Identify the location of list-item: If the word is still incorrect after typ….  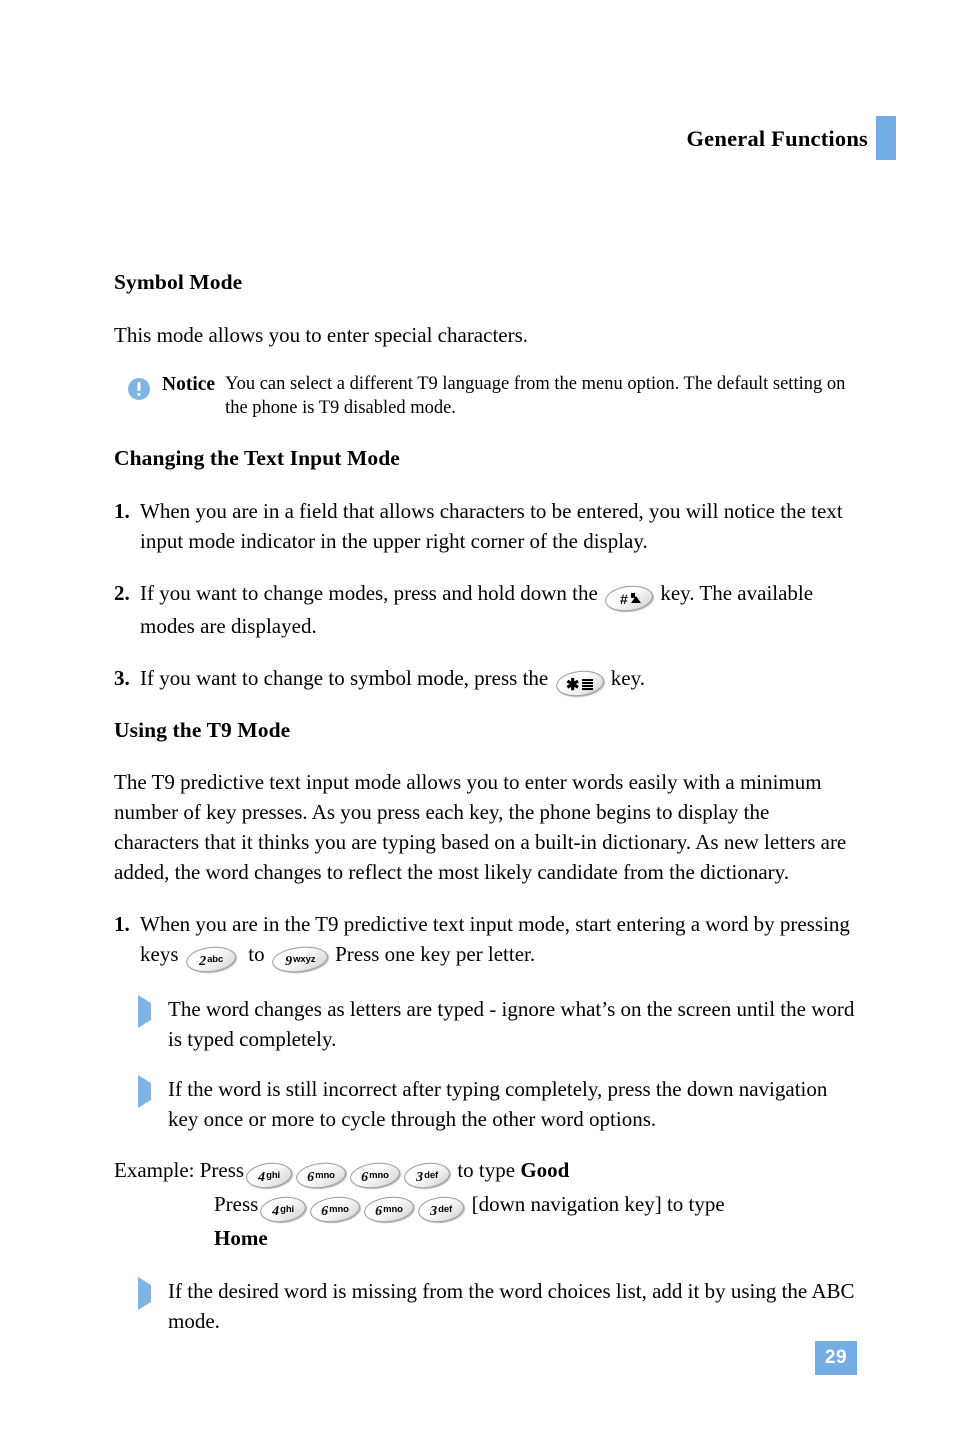
(485, 1104).